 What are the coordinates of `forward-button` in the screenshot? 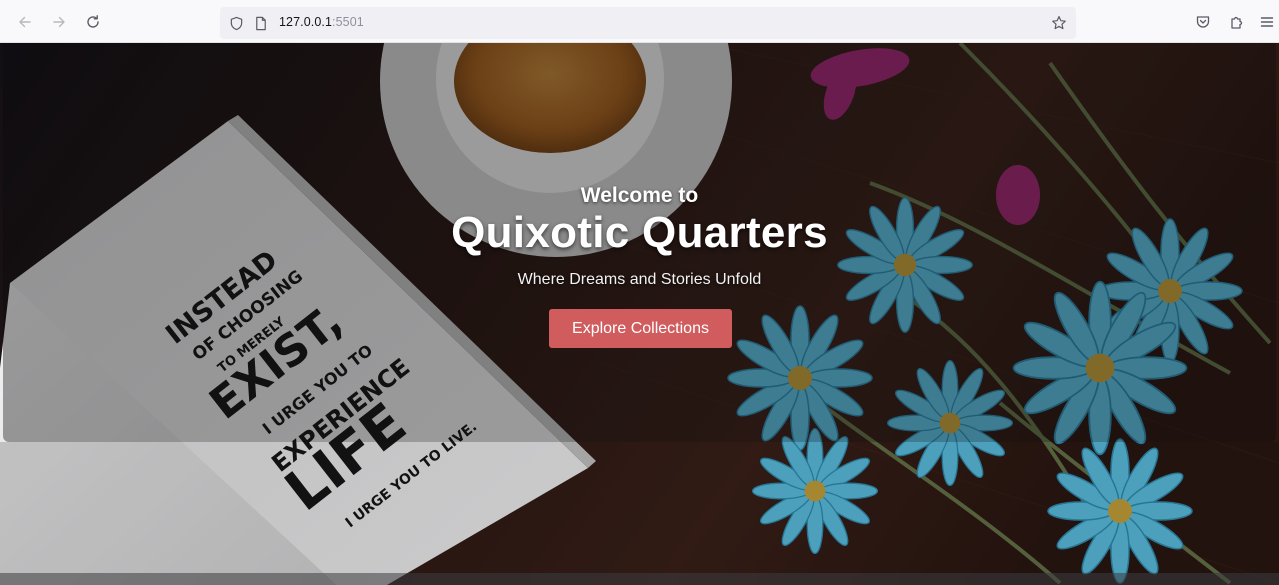 It's located at (59, 22).